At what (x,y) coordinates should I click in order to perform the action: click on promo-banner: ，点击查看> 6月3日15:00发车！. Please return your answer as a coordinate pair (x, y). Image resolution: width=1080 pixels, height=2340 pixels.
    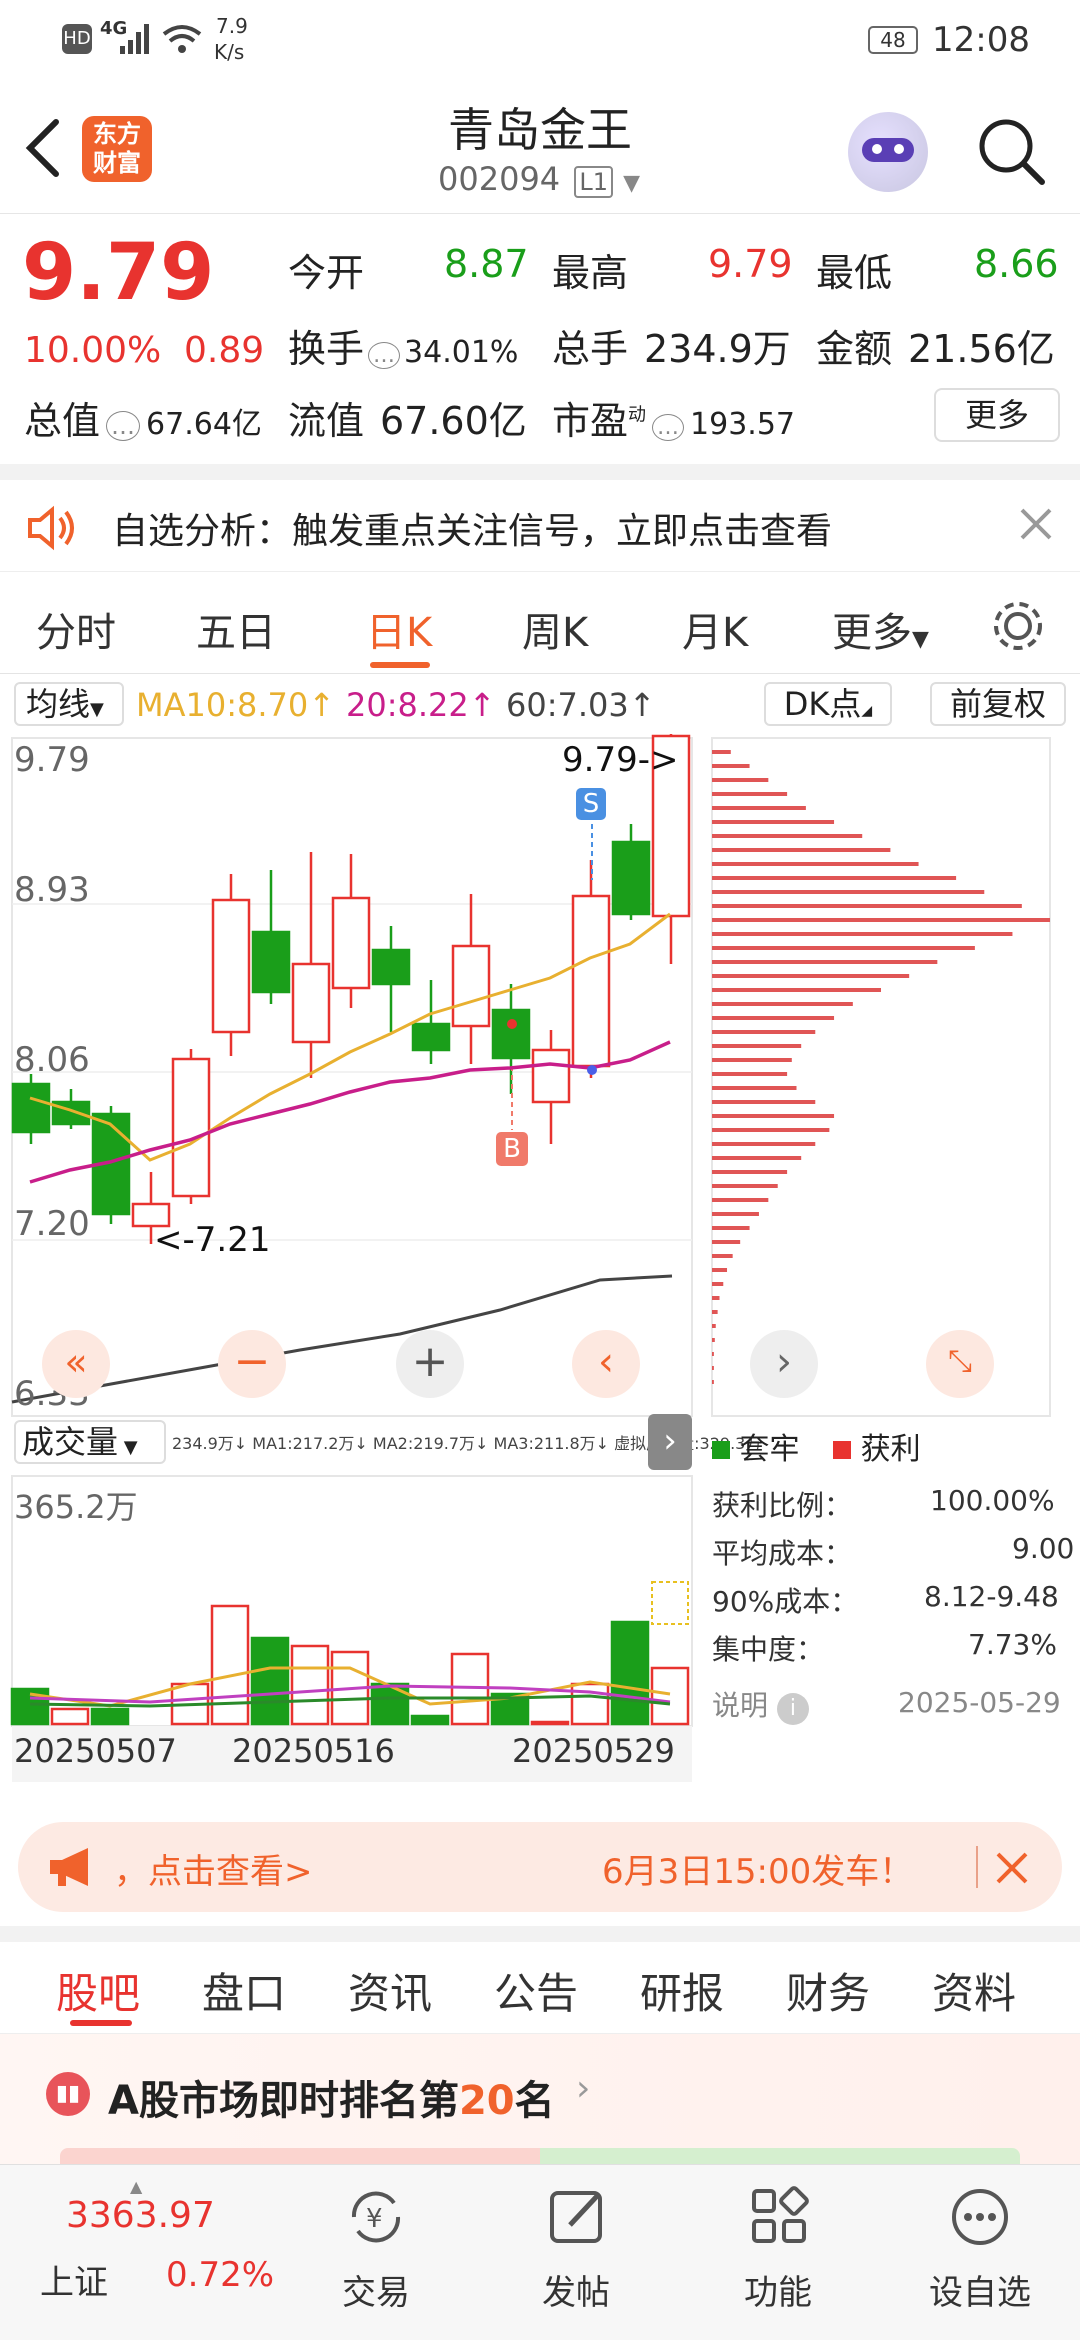
    Looking at the image, I should click on (540, 1867).